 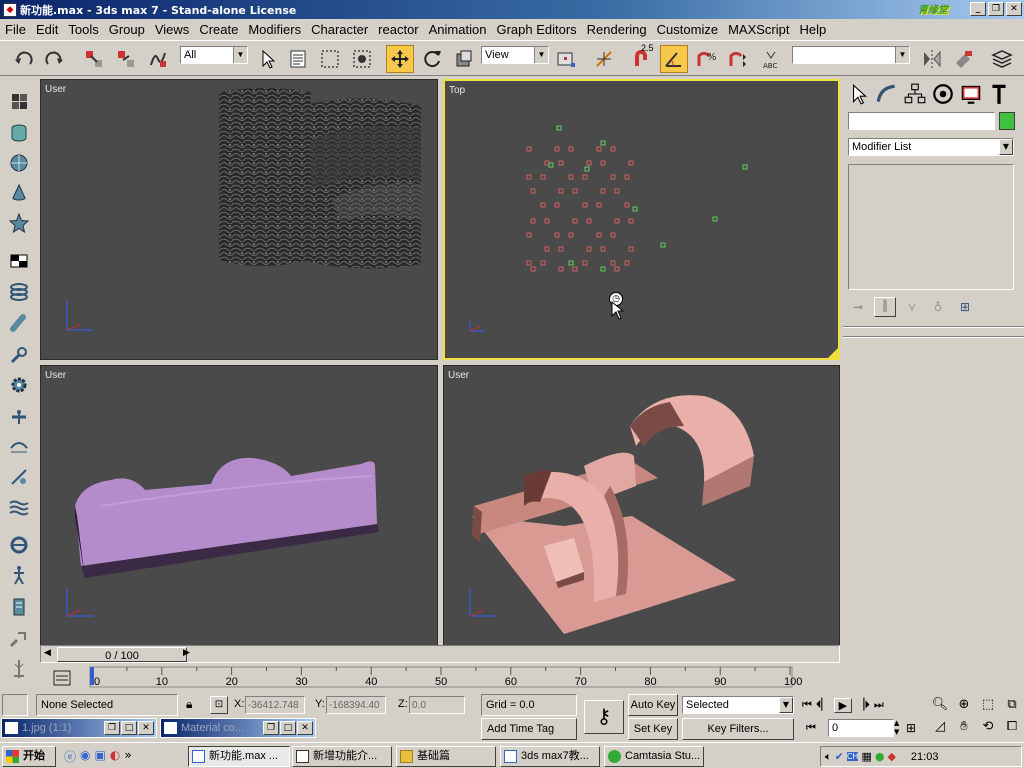 I want to click on modify-tab-icon, so click(x=887, y=94).